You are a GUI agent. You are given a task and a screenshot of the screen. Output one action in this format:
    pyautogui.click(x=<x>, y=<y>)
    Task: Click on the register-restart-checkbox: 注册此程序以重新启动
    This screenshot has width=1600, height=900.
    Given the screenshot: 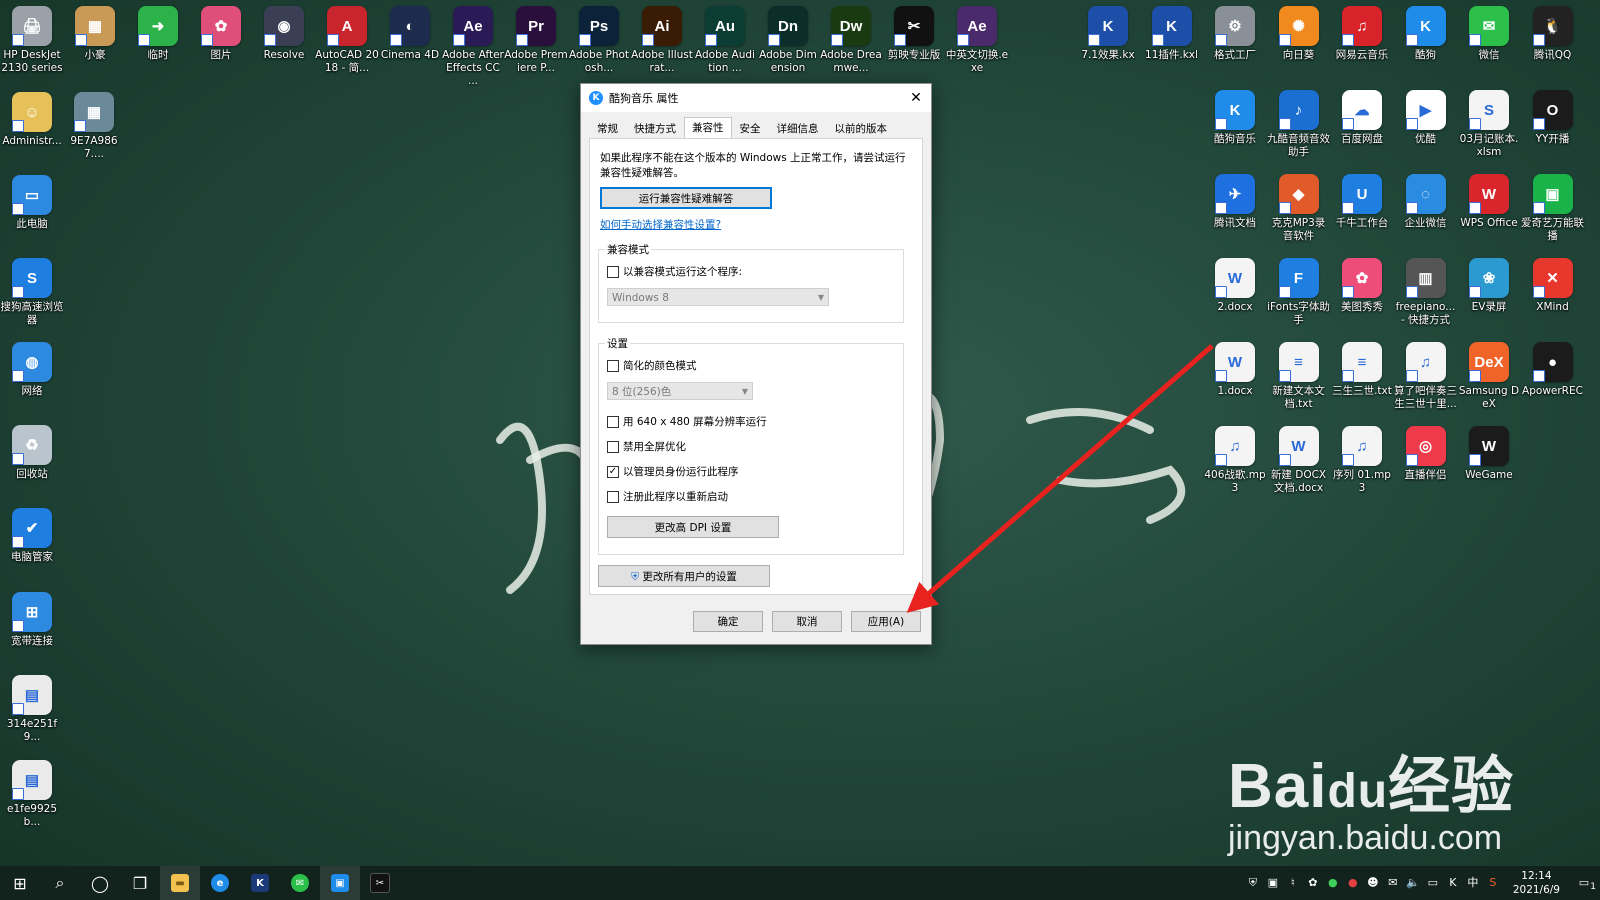 What is the action you would take?
    pyautogui.click(x=667, y=496)
    